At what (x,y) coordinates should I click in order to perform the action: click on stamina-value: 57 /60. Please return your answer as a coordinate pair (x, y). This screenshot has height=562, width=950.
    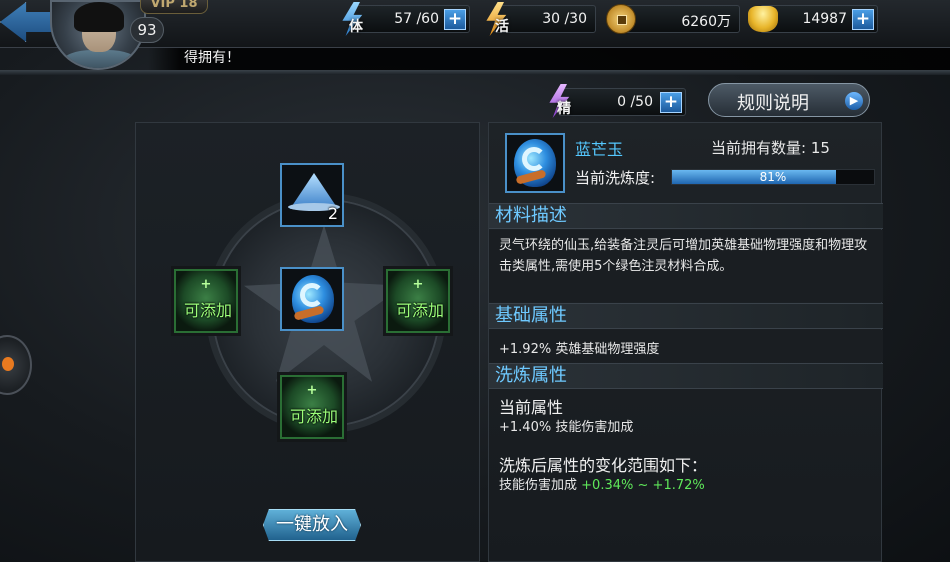
    Looking at the image, I should click on (416, 19).